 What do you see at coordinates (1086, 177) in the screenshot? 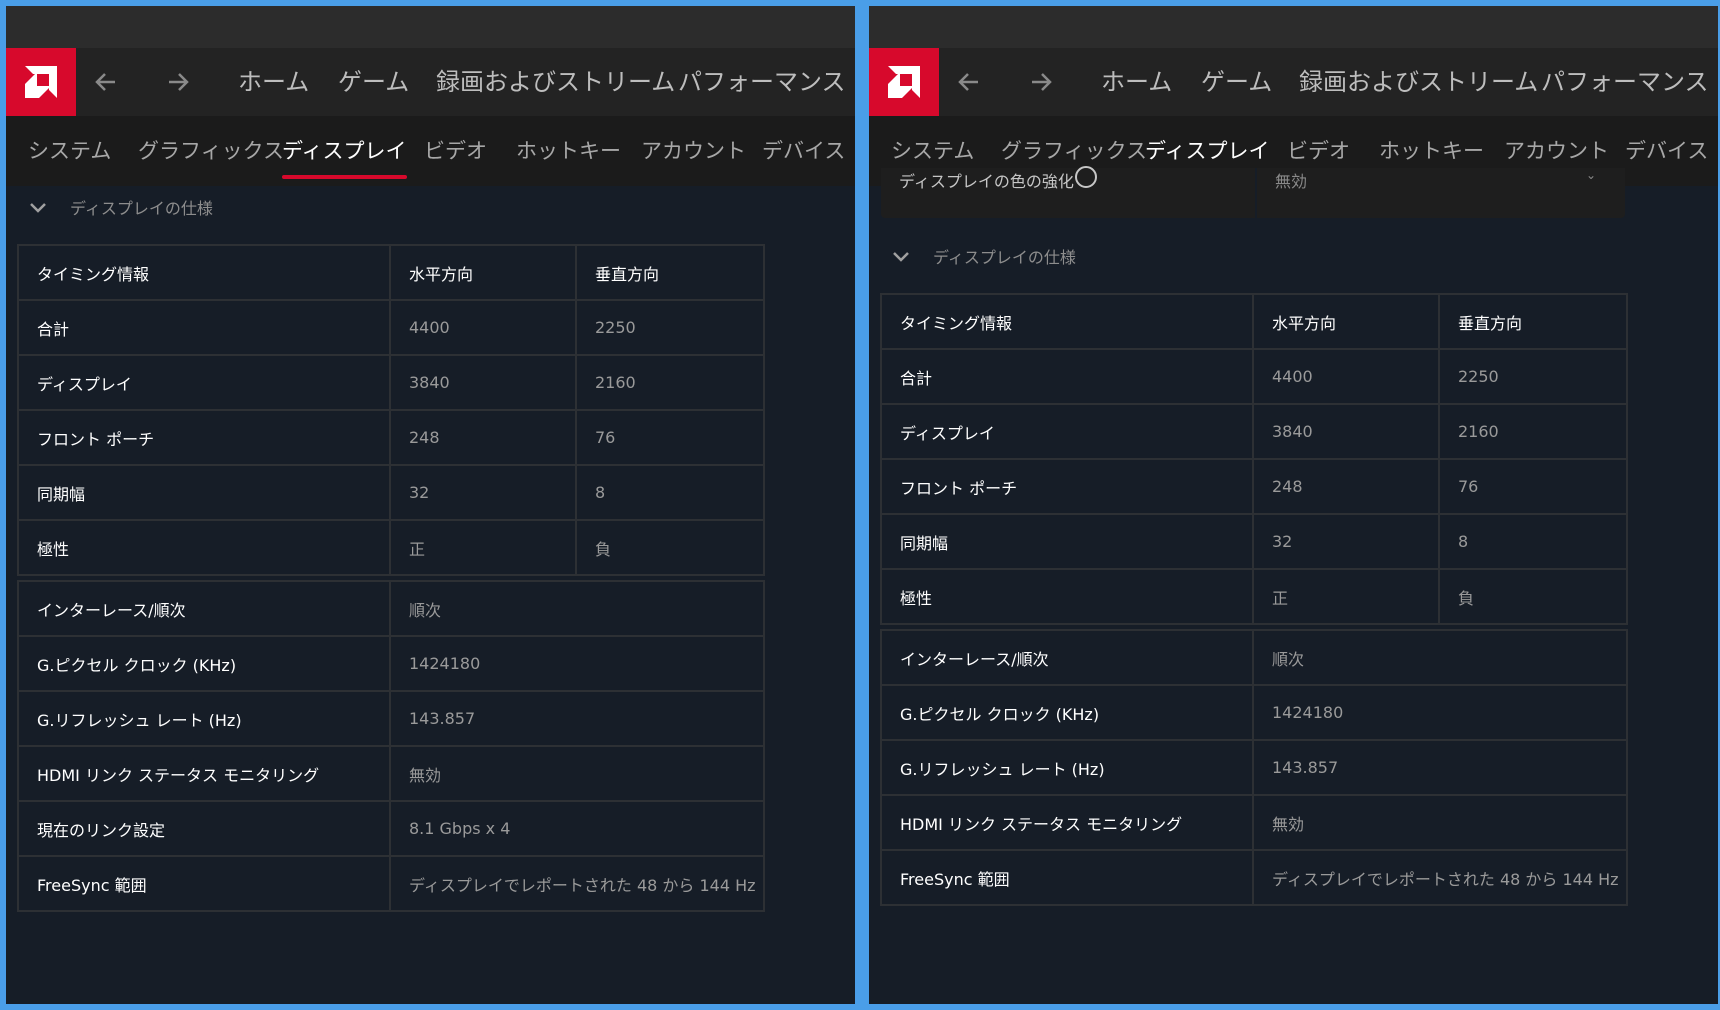
I see `info-icon` at bounding box center [1086, 177].